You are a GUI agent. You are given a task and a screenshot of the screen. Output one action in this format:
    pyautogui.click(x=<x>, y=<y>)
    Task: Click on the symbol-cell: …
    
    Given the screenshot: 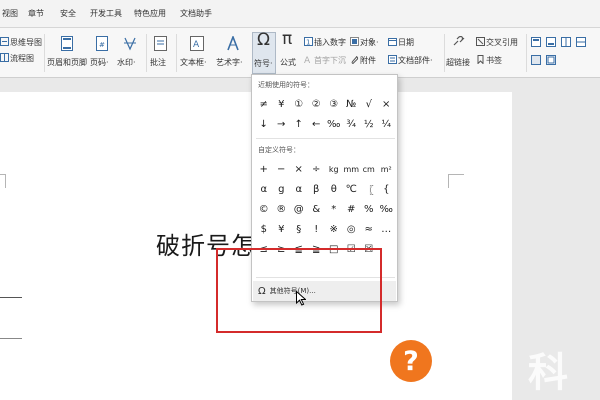 What is the action you would take?
    pyautogui.click(x=387, y=229)
    